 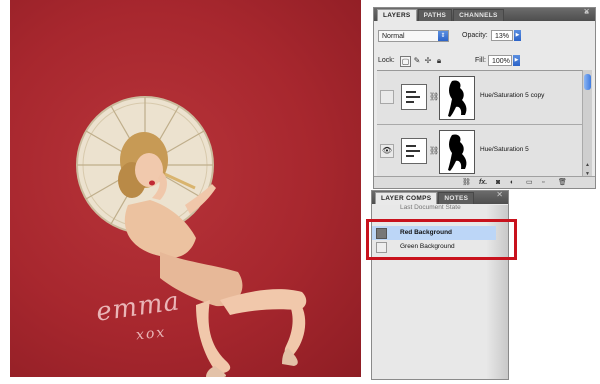 I want to click on tab-paths: PATHS, so click(x=435, y=15).